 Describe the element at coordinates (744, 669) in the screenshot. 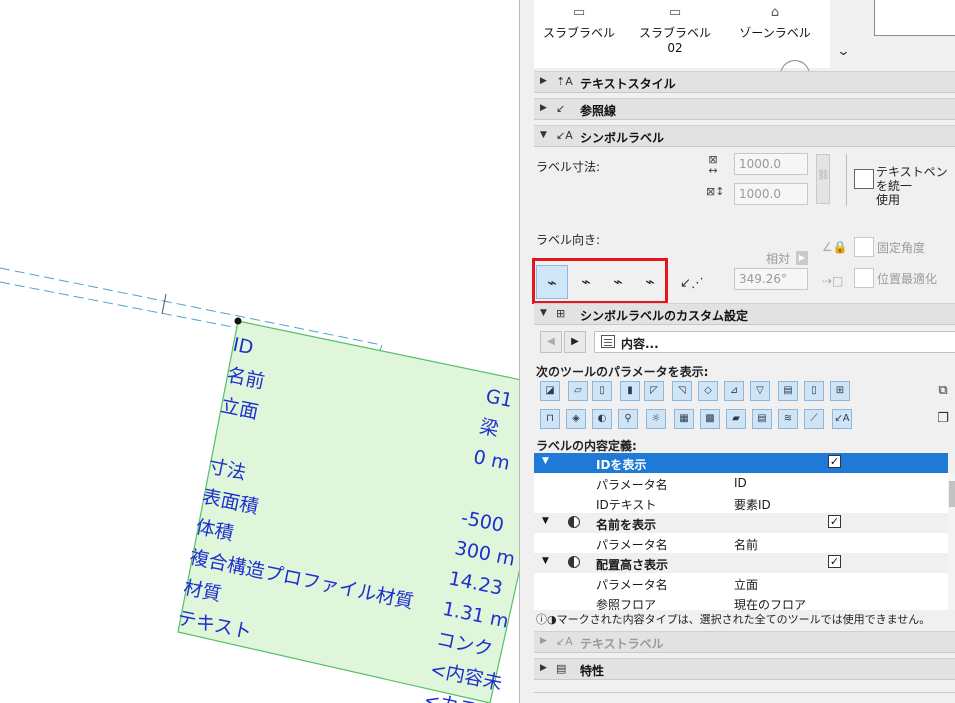

I see `section-properties: ▶ ▤ 特性` at that location.